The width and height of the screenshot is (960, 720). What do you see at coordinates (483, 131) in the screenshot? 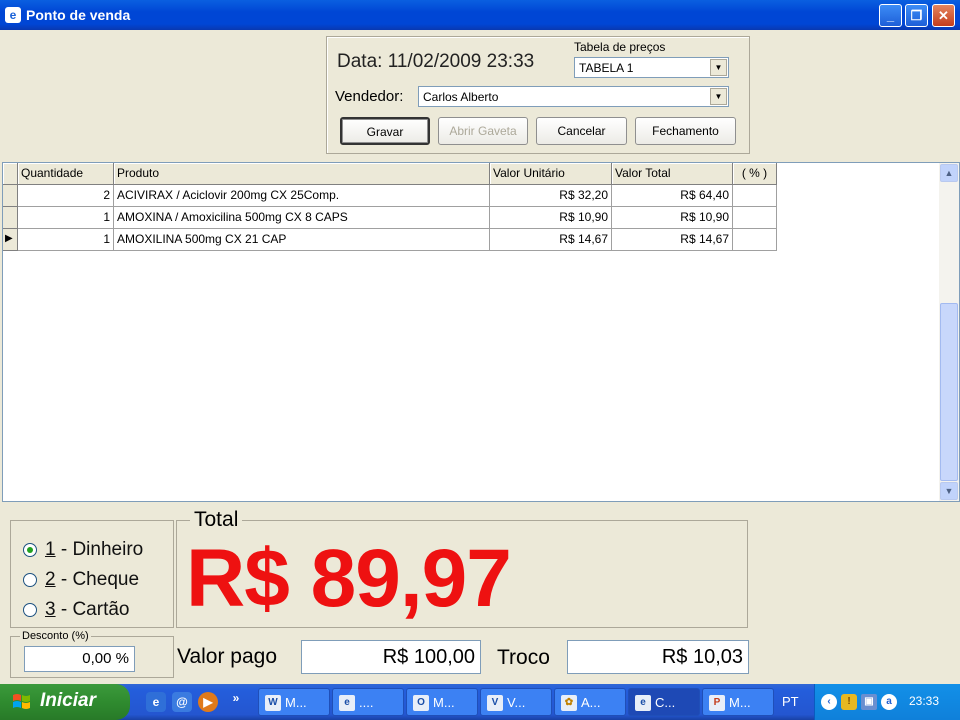
I see `open-drawer-button: Abrir Gaveta` at bounding box center [483, 131].